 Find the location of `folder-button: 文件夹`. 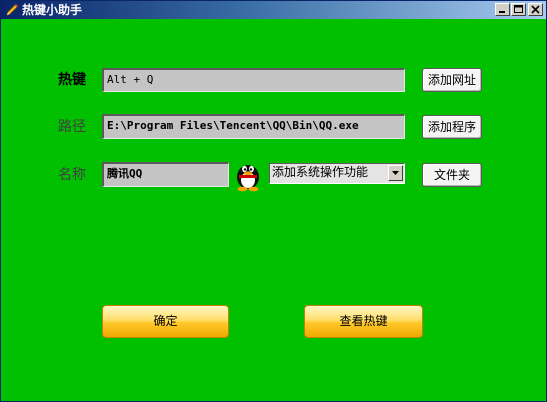

folder-button: 文件夹 is located at coordinates (452, 175).